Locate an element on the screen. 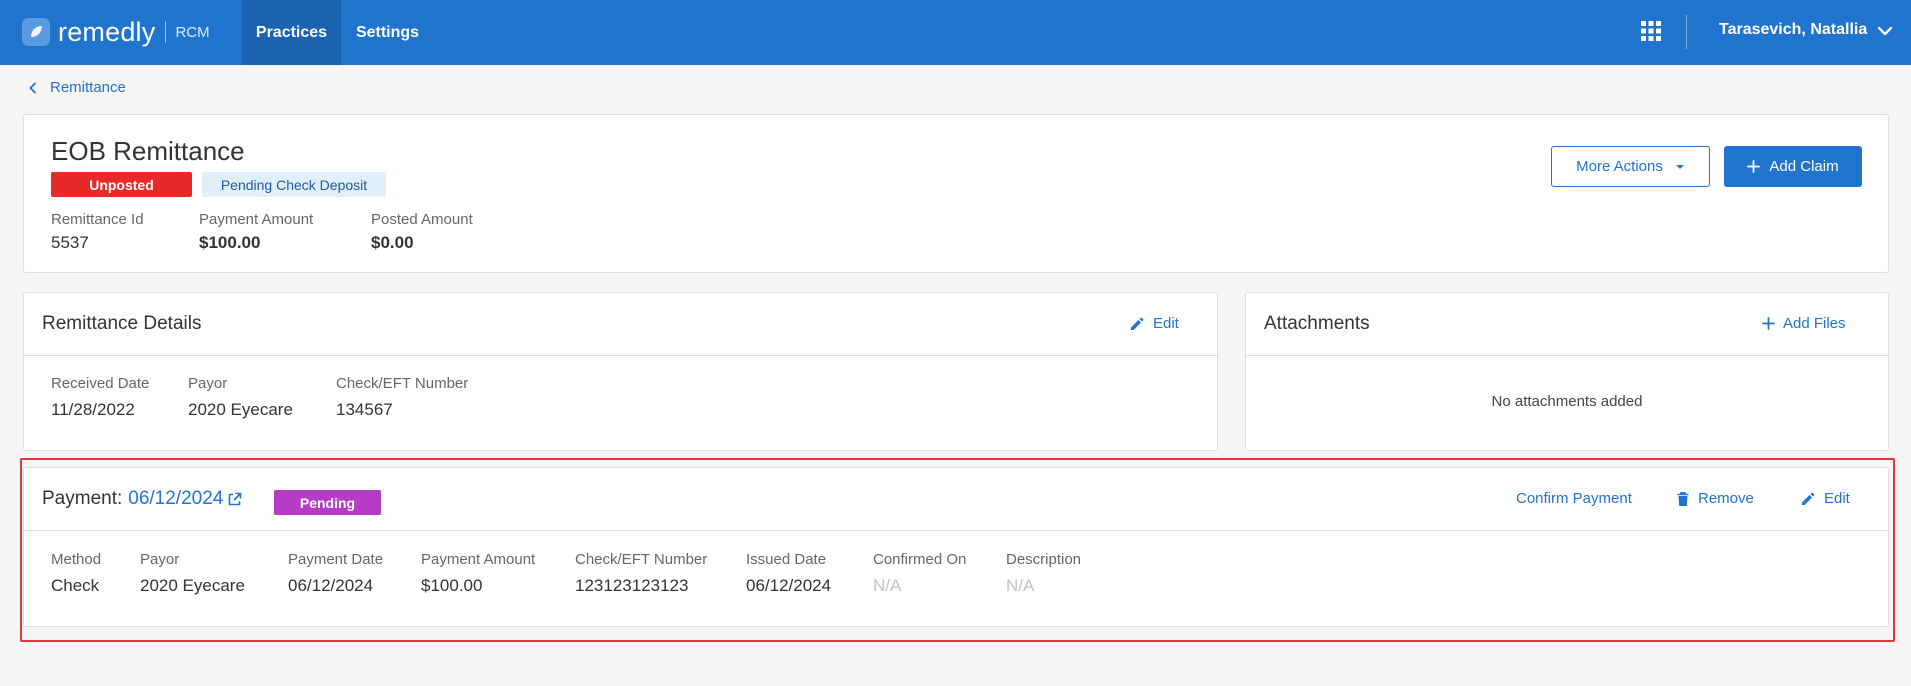 This screenshot has height=686, width=1911. confirmed-on-label: Confirmed On is located at coordinates (920, 559).